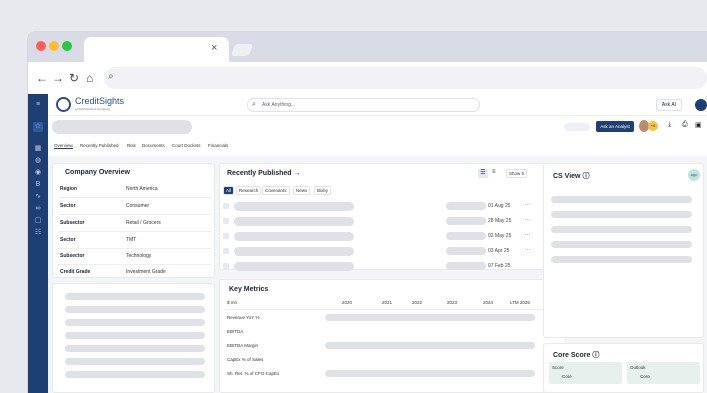 The image size is (707, 393). I want to click on publish-date: 03 Apr 25, so click(499, 251).